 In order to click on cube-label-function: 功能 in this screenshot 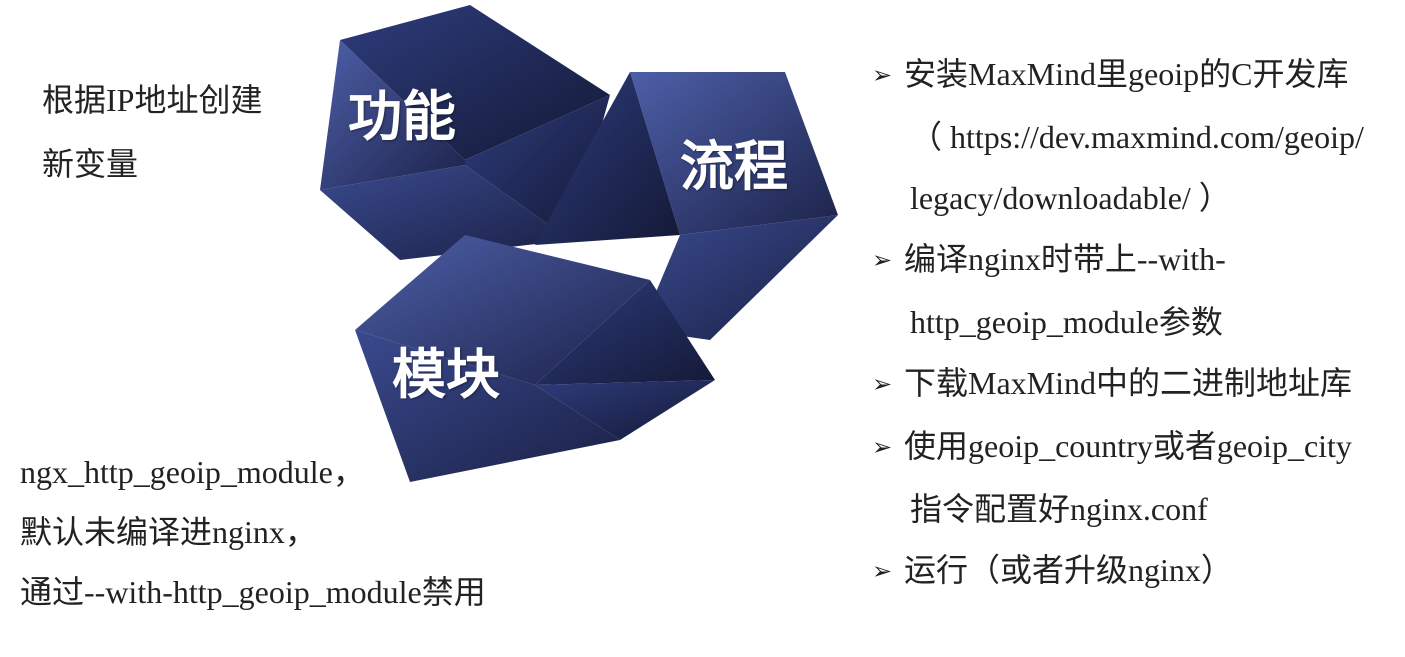, I will do `click(402, 116)`.